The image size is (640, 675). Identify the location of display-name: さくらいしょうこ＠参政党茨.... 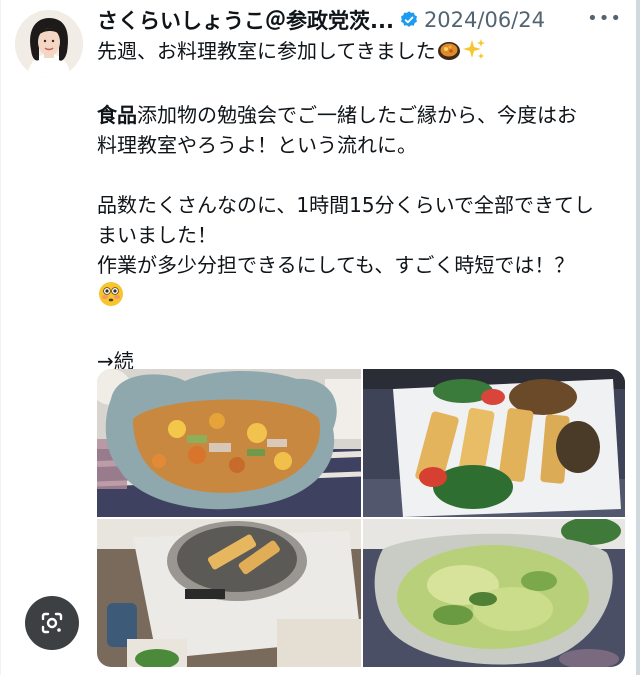
(245, 20).